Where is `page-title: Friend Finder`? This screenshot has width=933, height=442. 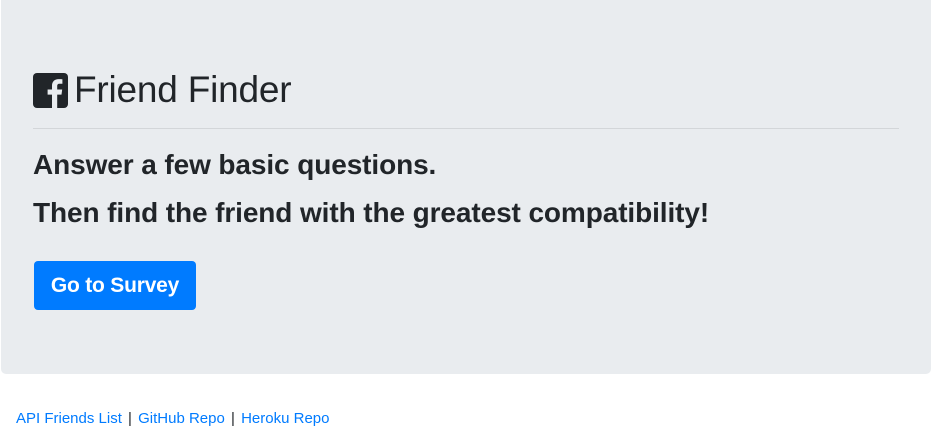
page-title: Friend Finder is located at coordinates (183, 89).